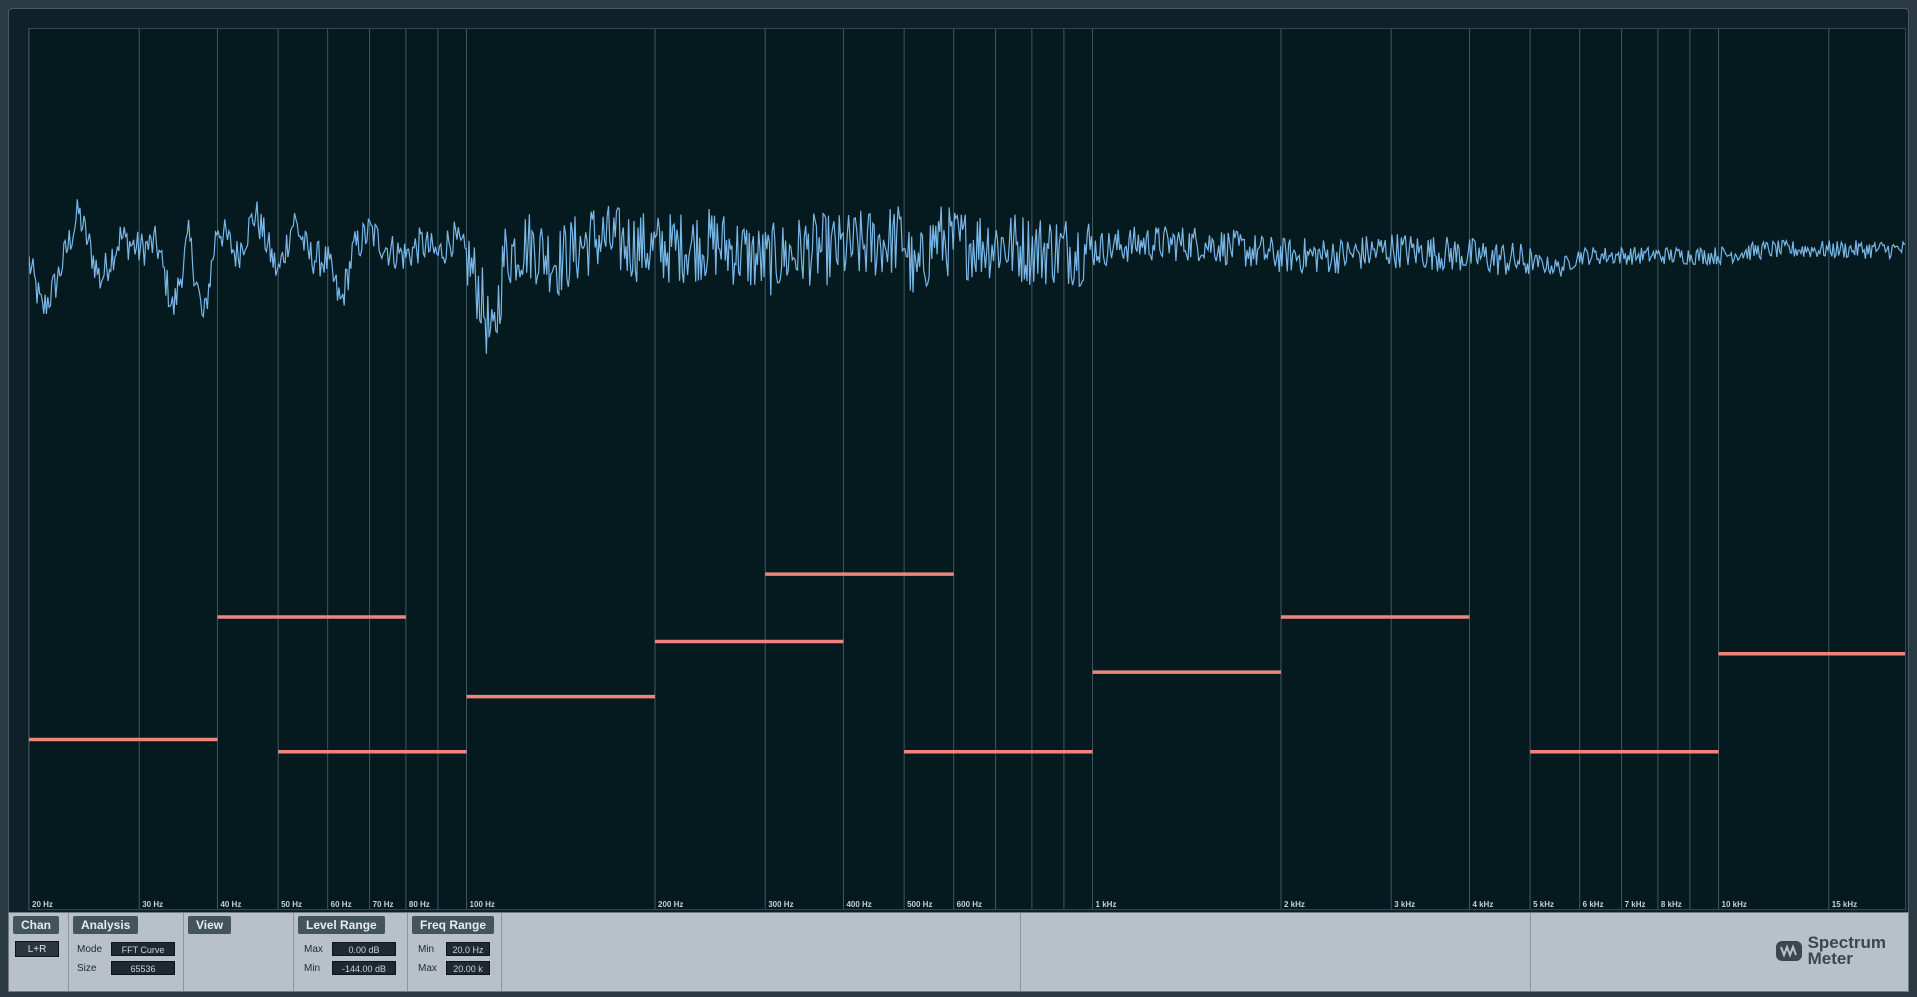 The image size is (1917, 997). I want to click on size-label: Size, so click(87, 968).